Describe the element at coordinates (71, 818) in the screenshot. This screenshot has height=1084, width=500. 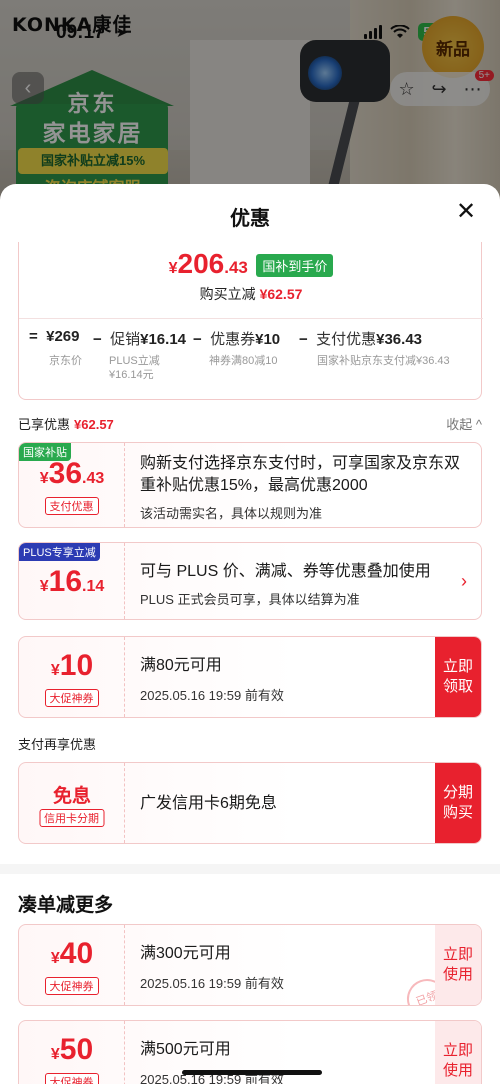
I see `card-pill: 信用卡分期` at that location.